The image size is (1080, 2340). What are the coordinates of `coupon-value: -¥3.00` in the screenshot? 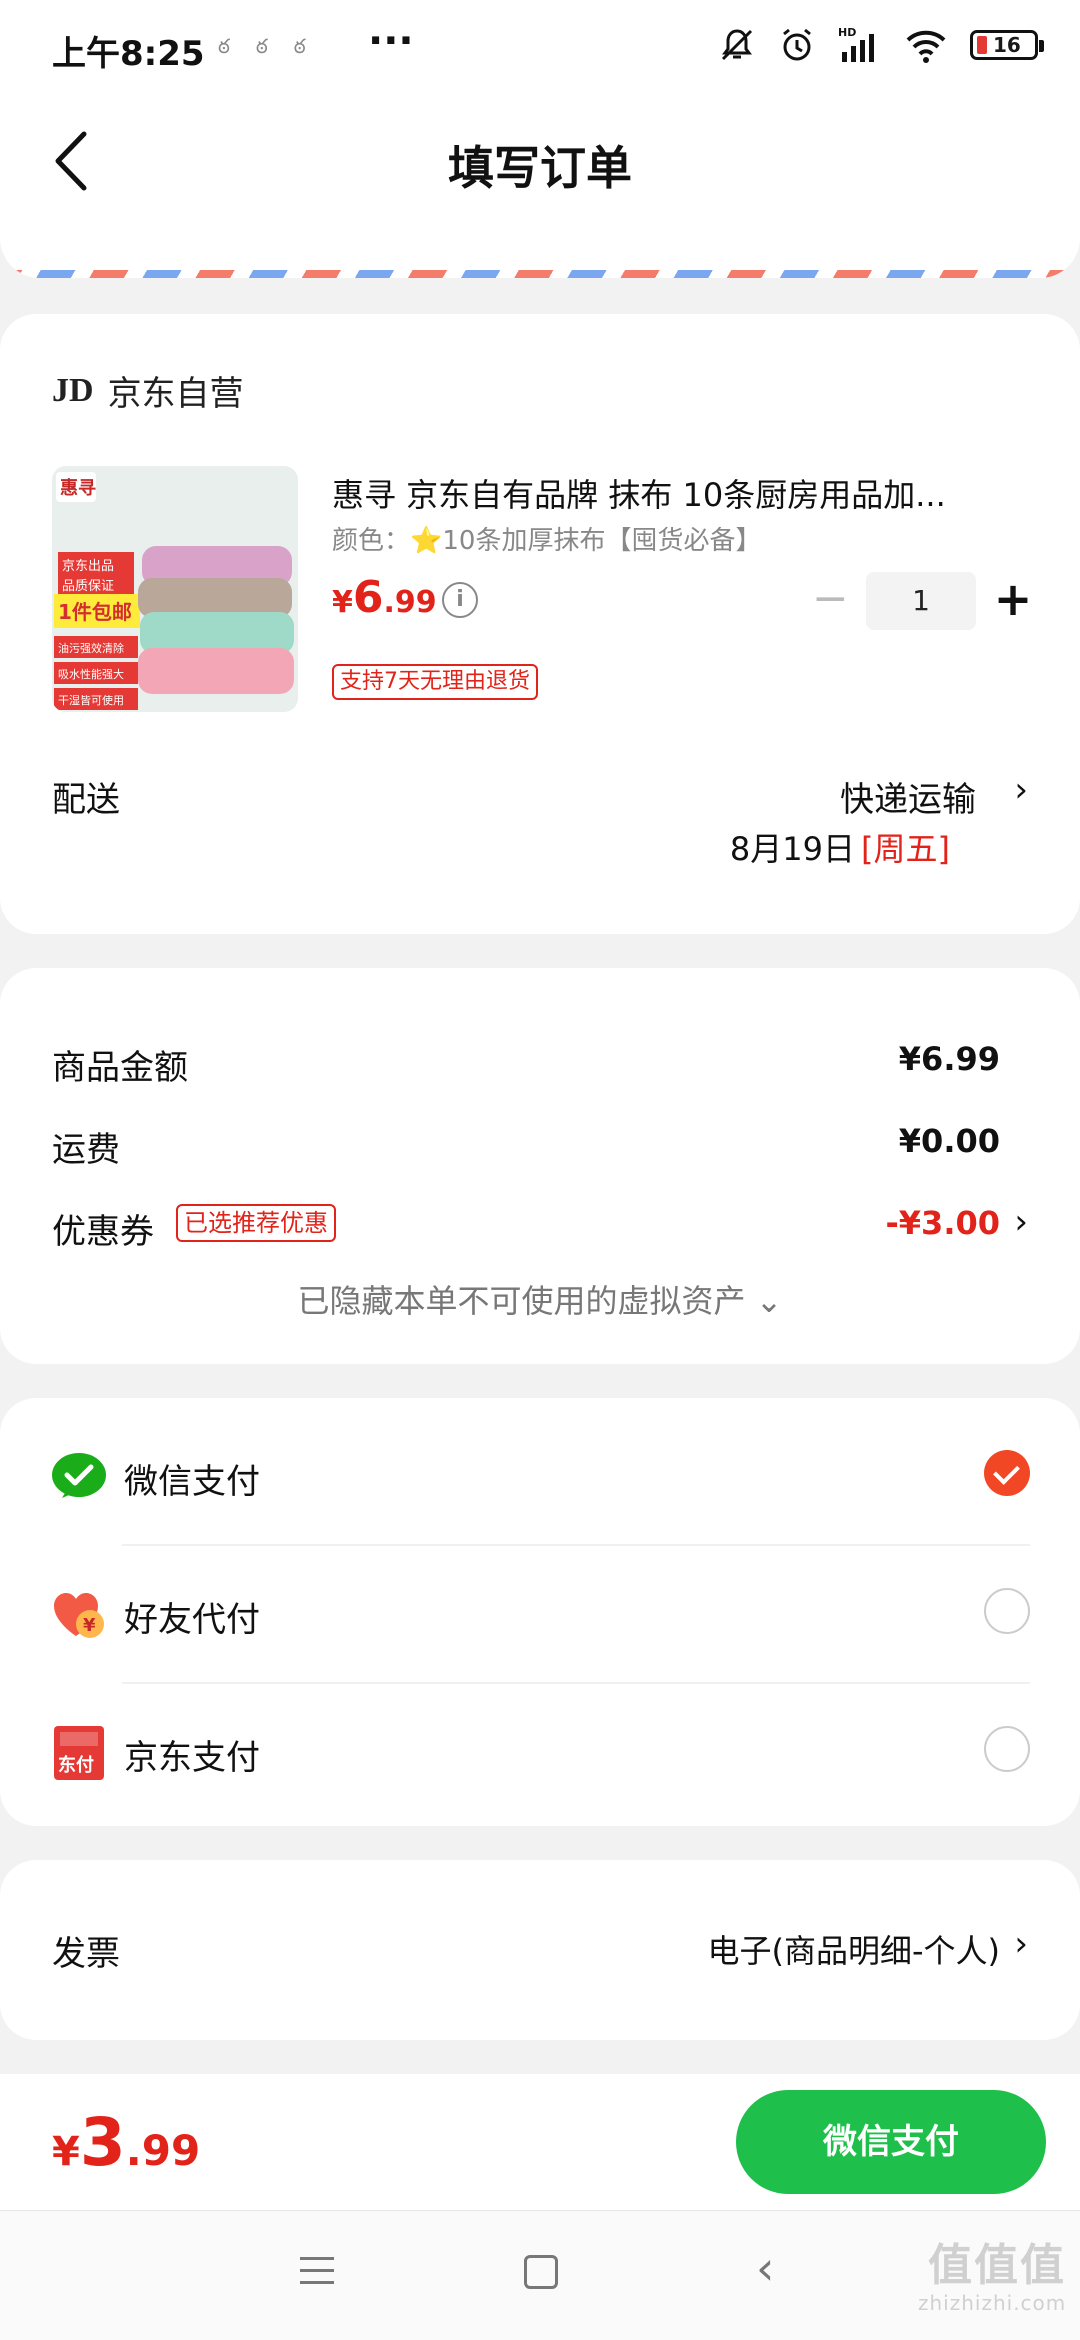 It's located at (943, 1223).